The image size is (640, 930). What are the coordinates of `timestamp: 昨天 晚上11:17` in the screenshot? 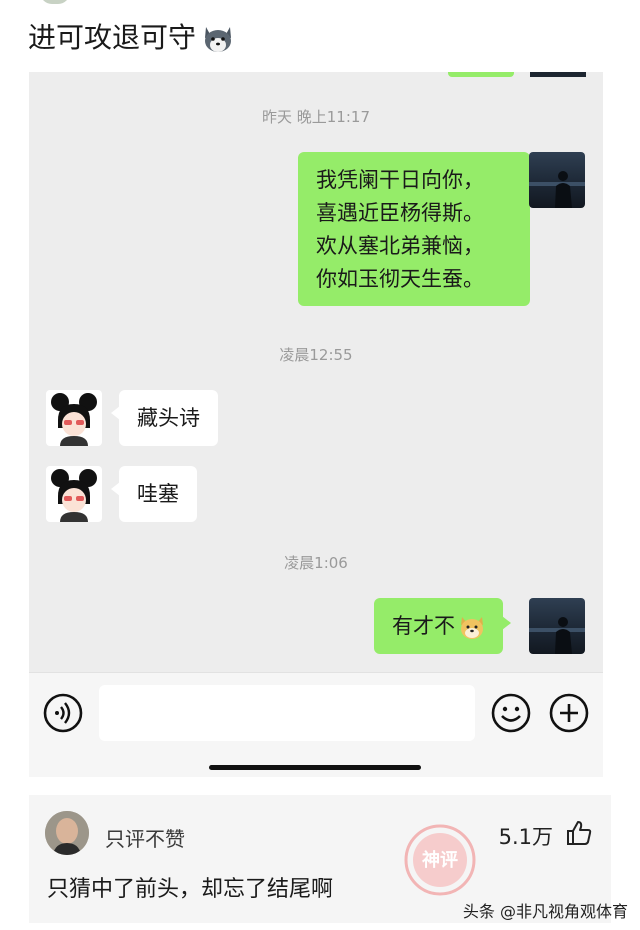 It's located at (316, 117).